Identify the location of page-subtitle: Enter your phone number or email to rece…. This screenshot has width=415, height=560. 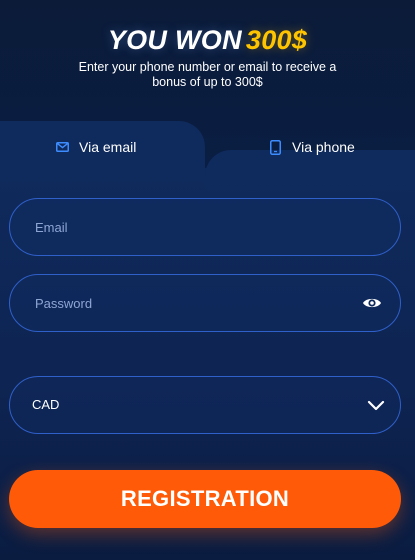
(207, 74).